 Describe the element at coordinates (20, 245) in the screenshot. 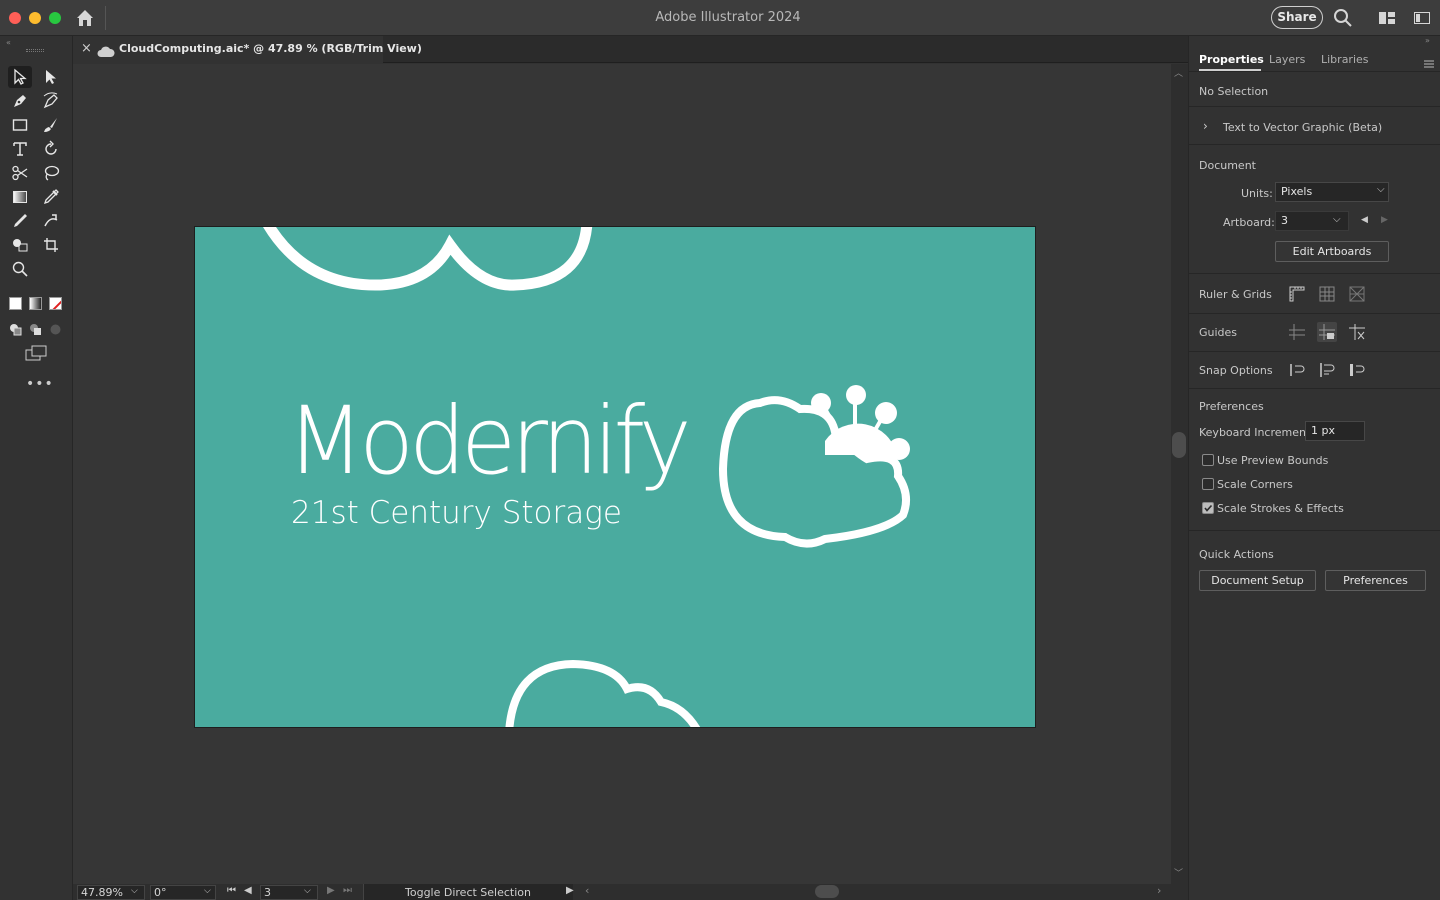

I see `shape-builder-tool-icon` at that location.